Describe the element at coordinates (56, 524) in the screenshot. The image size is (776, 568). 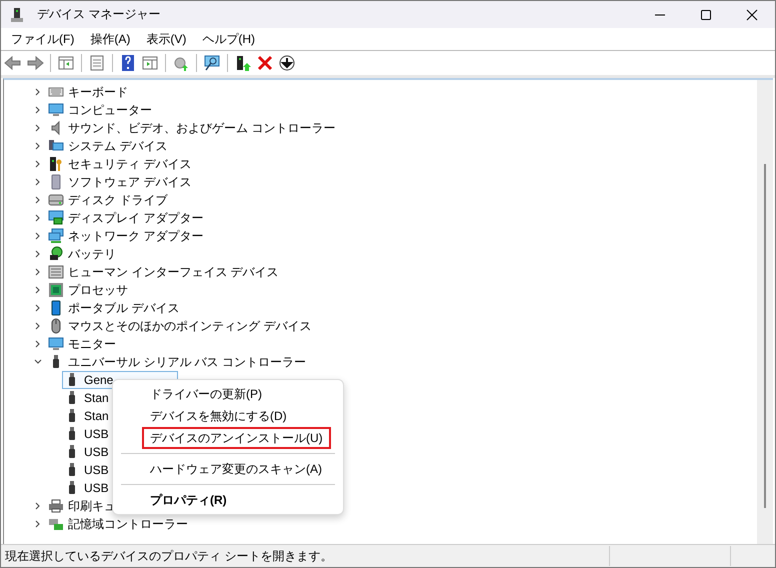
I see `storage-icon` at that location.